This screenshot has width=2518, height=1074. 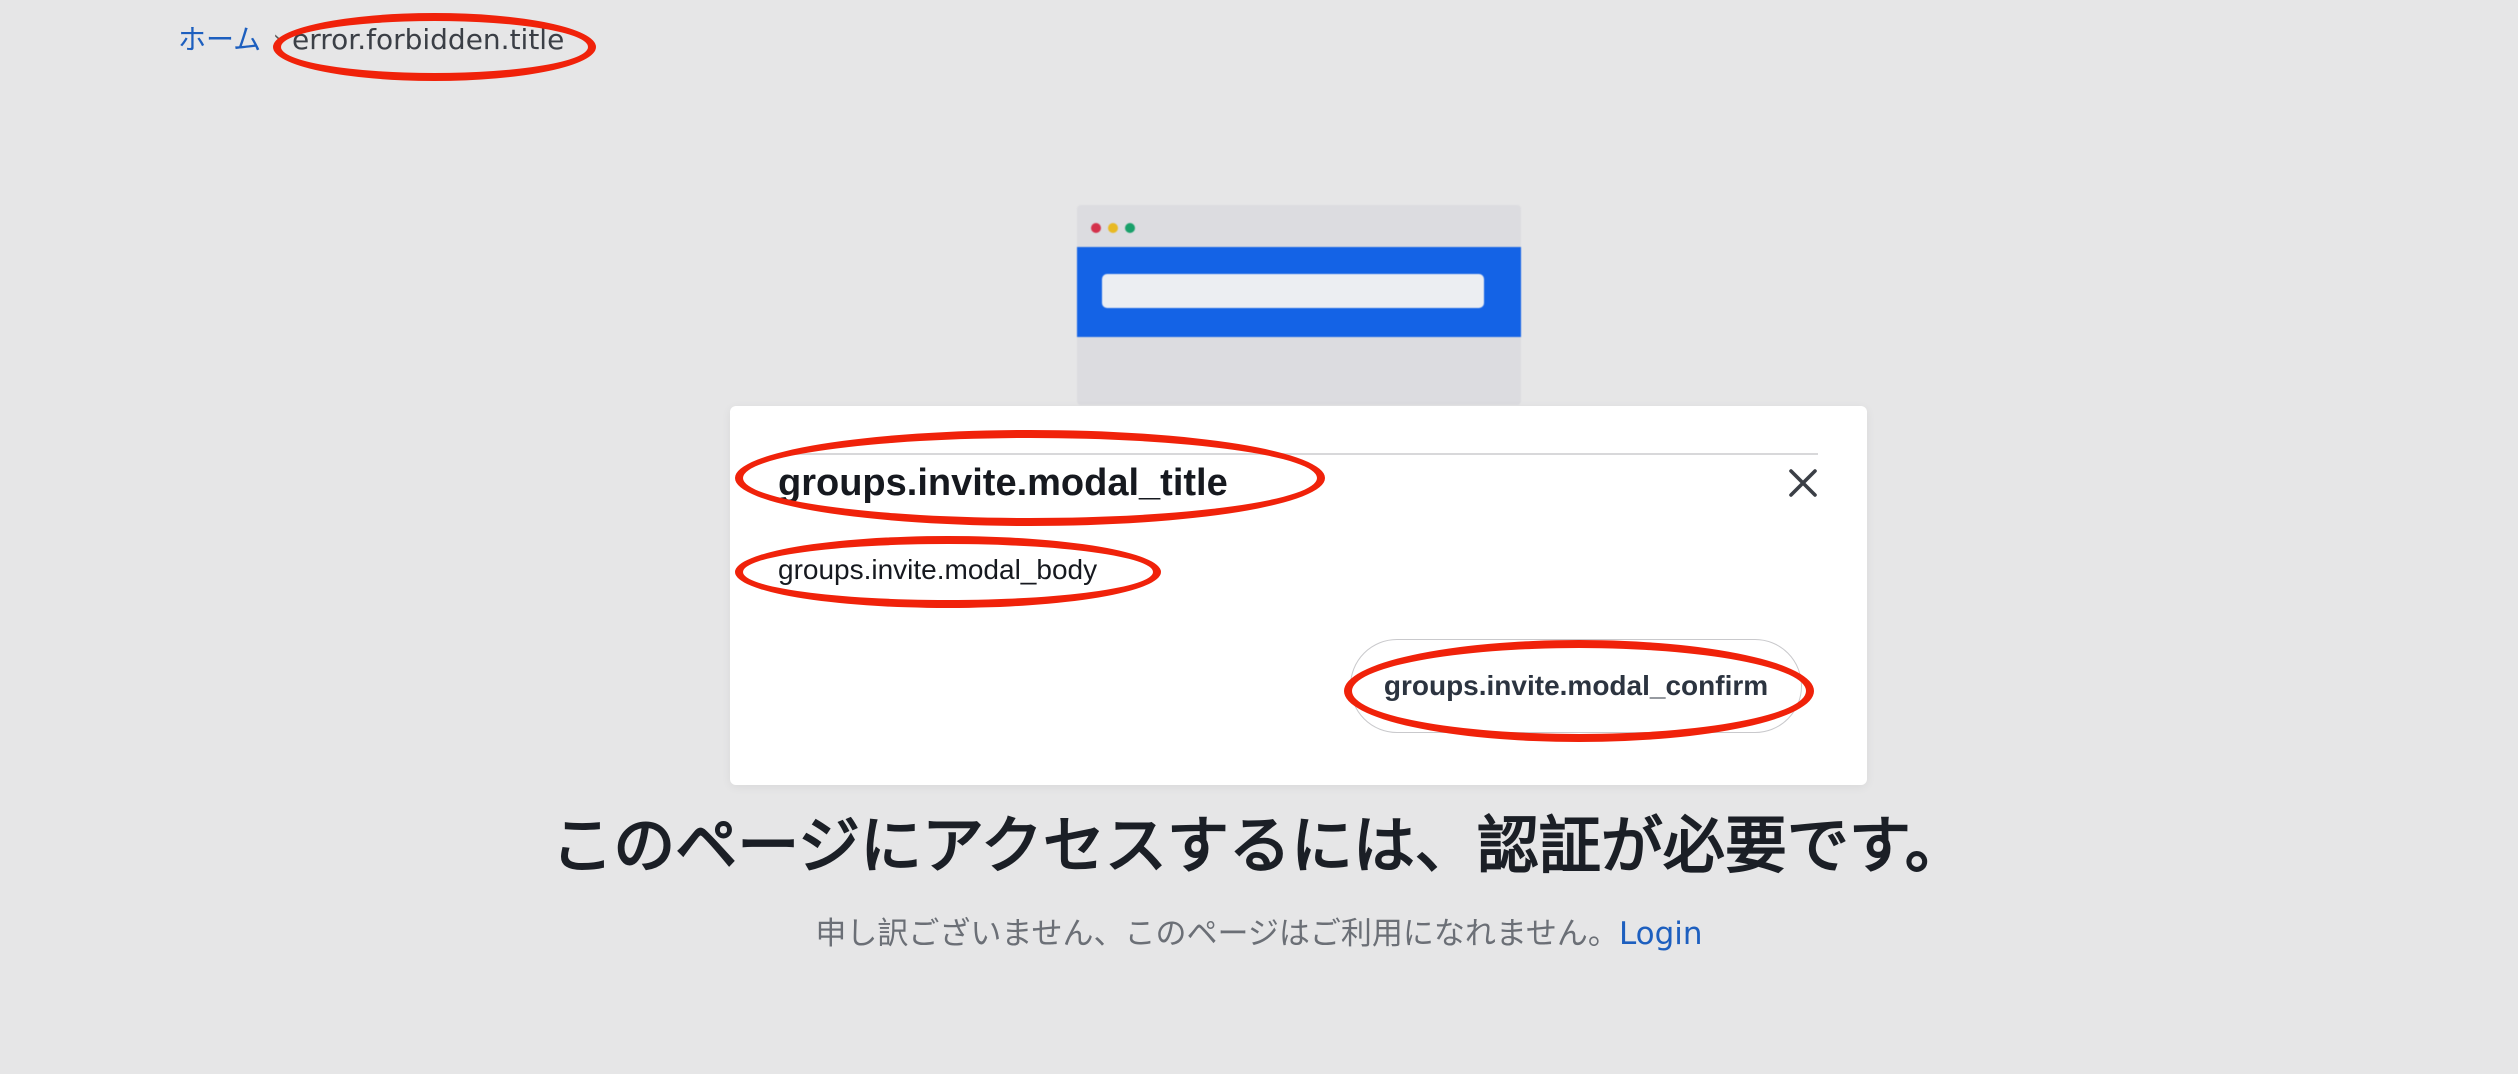 I want to click on error-heading: このページにアクセスするには、認証が必要です。, so click(x=1259, y=845).